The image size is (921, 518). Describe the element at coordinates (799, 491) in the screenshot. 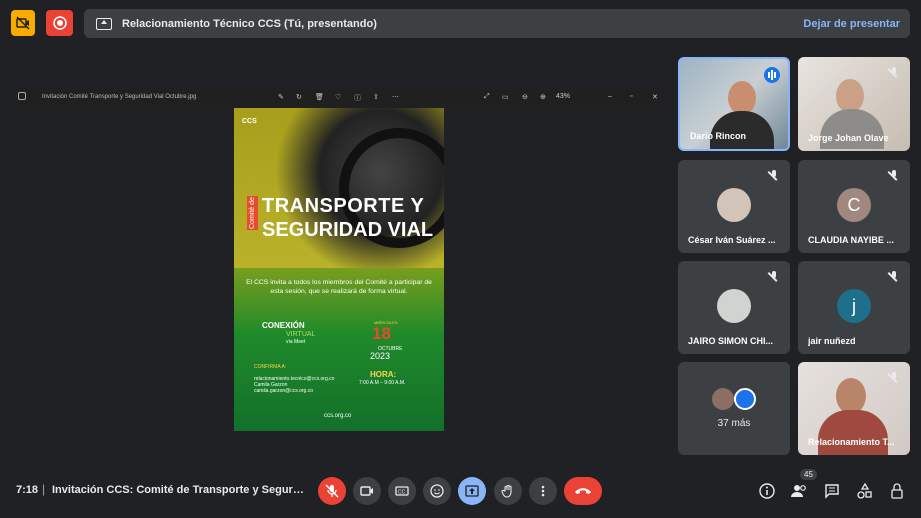

I see `people-icon` at that location.